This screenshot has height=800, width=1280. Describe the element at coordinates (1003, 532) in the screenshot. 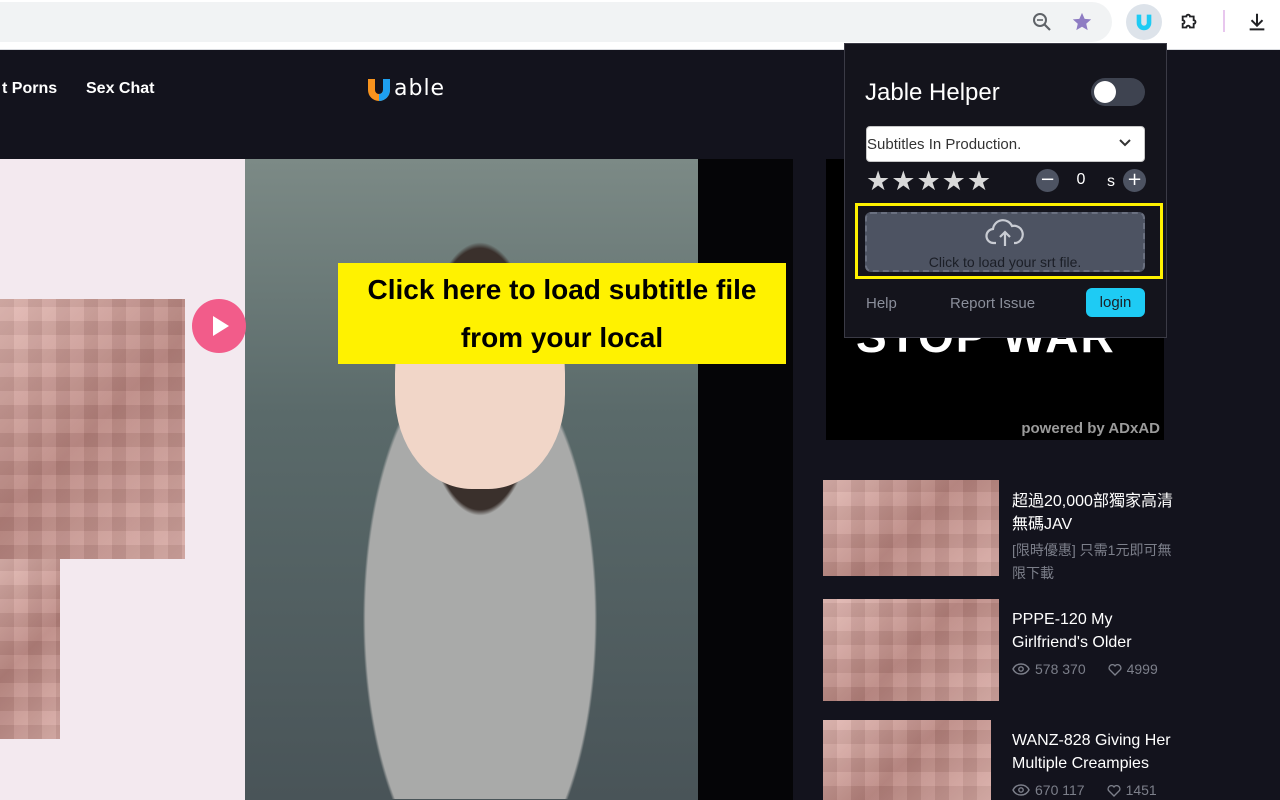

I see `related-video-item: 超過20,000部獨家高清無碼JAV [限時優惠] 只需1元即可無限下載` at that location.